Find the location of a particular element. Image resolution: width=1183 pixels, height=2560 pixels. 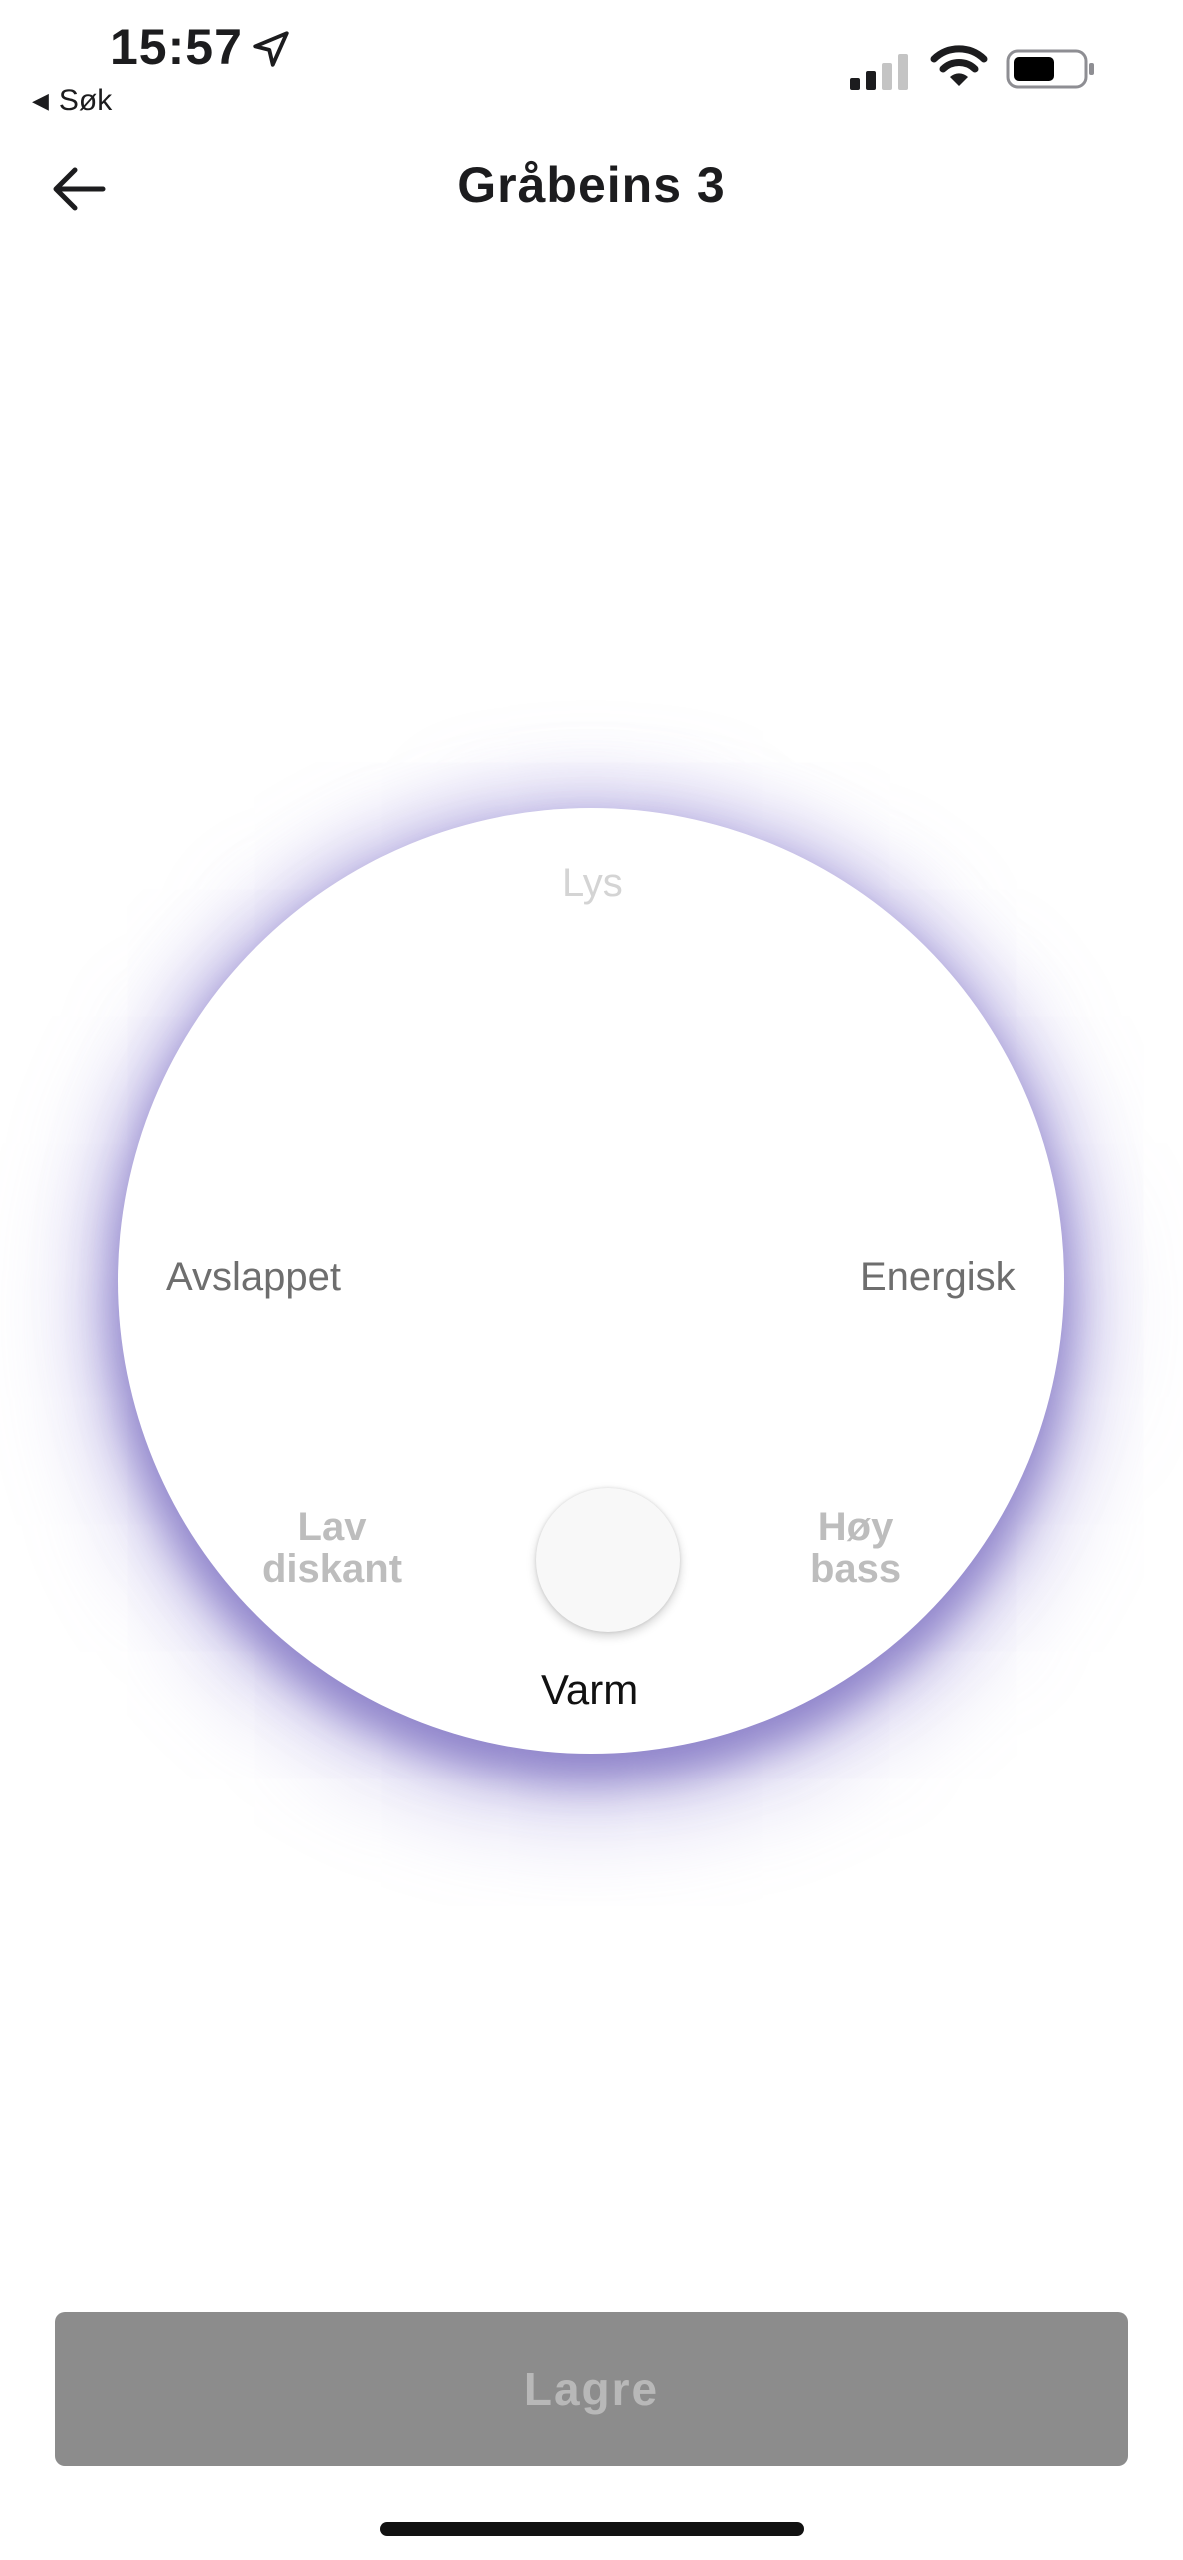

status-time: 15:57 is located at coordinates (176, 47).